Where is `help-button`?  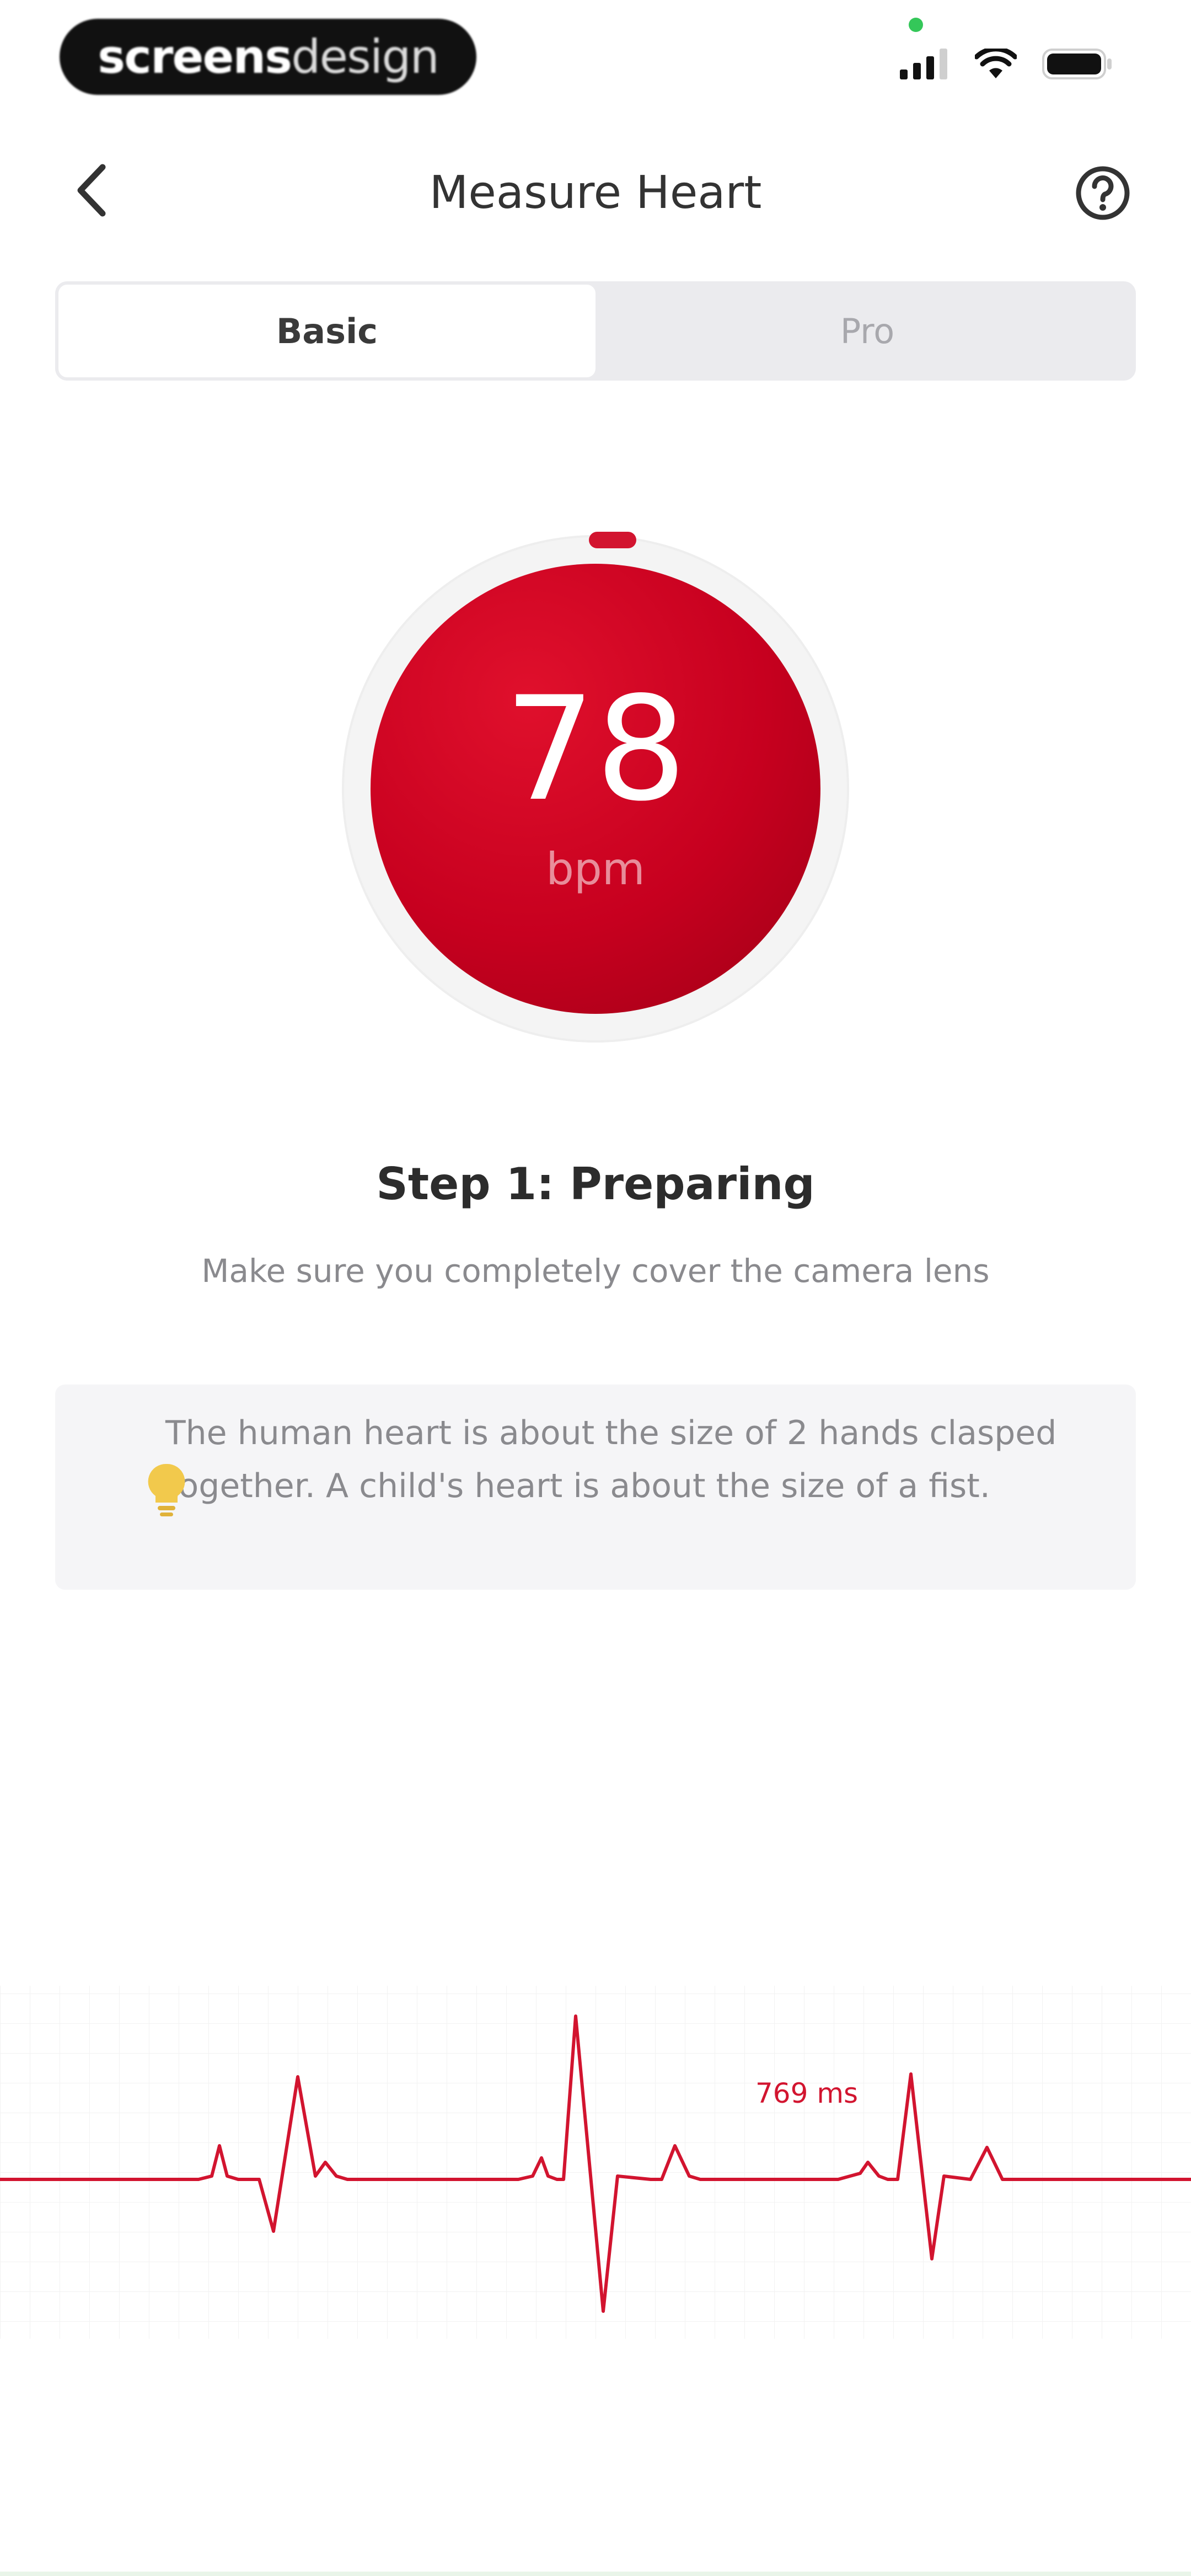
help-button is located at coordinates (1103, 193).